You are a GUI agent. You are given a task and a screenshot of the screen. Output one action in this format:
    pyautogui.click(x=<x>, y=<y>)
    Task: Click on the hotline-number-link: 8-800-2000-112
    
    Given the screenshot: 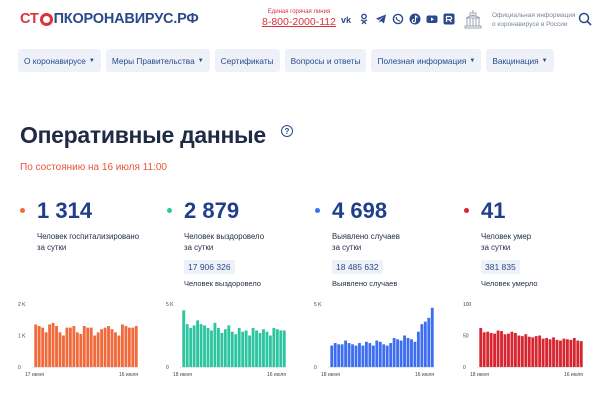 What is the action you would take?
    pyautogui.click(x=299, y=22)
    